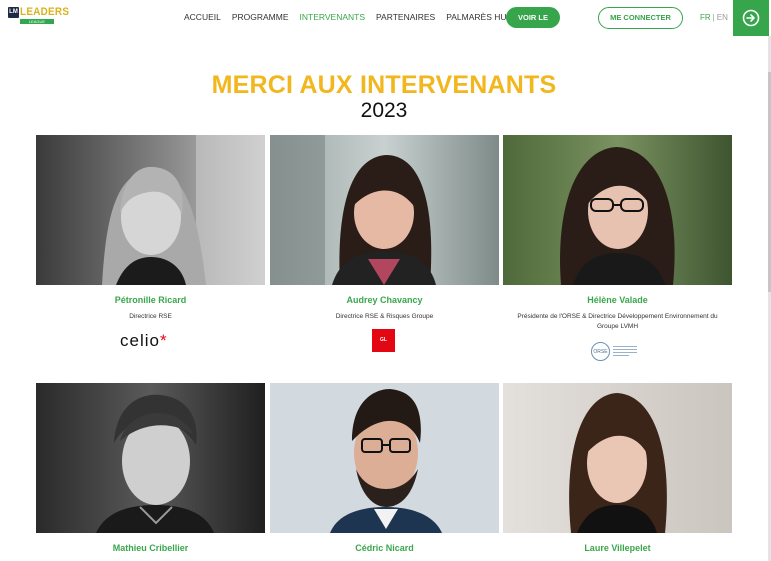 The width and height of the screenshot is (771, 561). What do you see at coordinates (384, 85) in the screenshot?
I see `page-title: MERCI AUX INTERVENANTS` at bounding box center [384, 85].